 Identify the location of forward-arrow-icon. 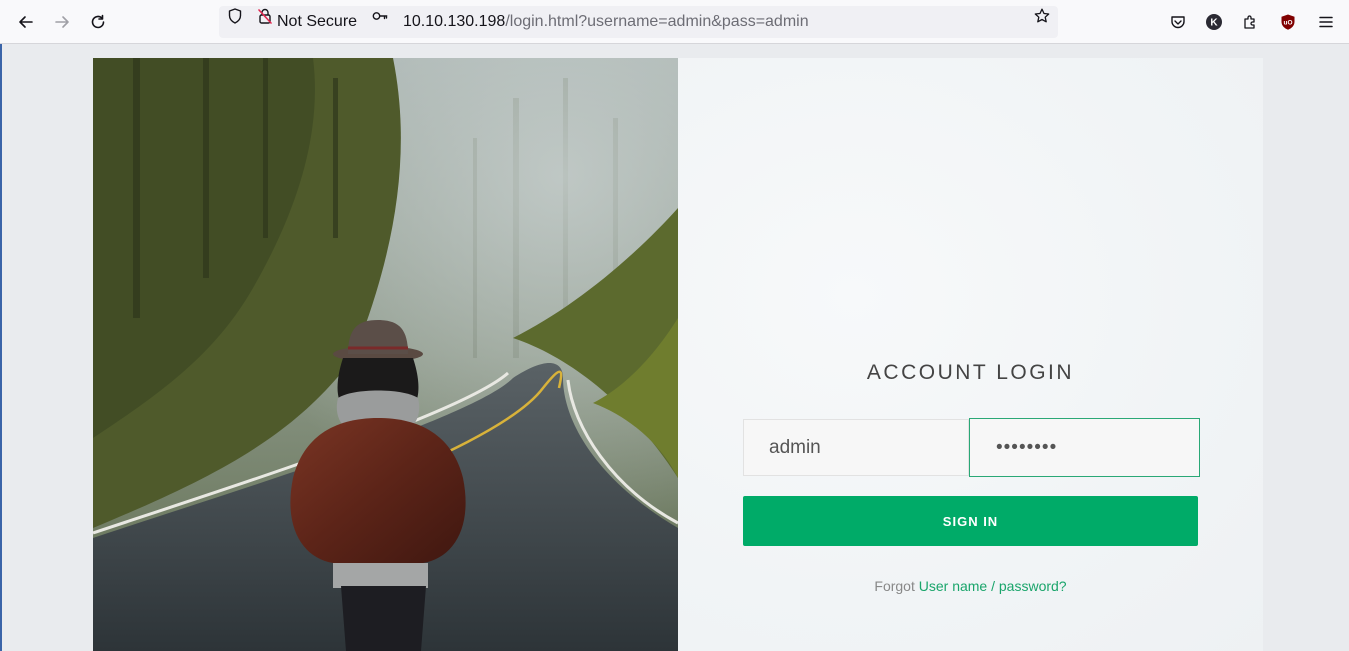
(62, 22).